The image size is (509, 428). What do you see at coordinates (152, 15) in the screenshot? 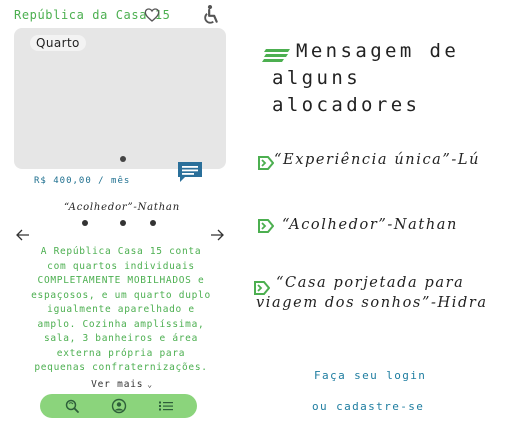
I see `heart-outline-icon` at bounding box center [152, 15].